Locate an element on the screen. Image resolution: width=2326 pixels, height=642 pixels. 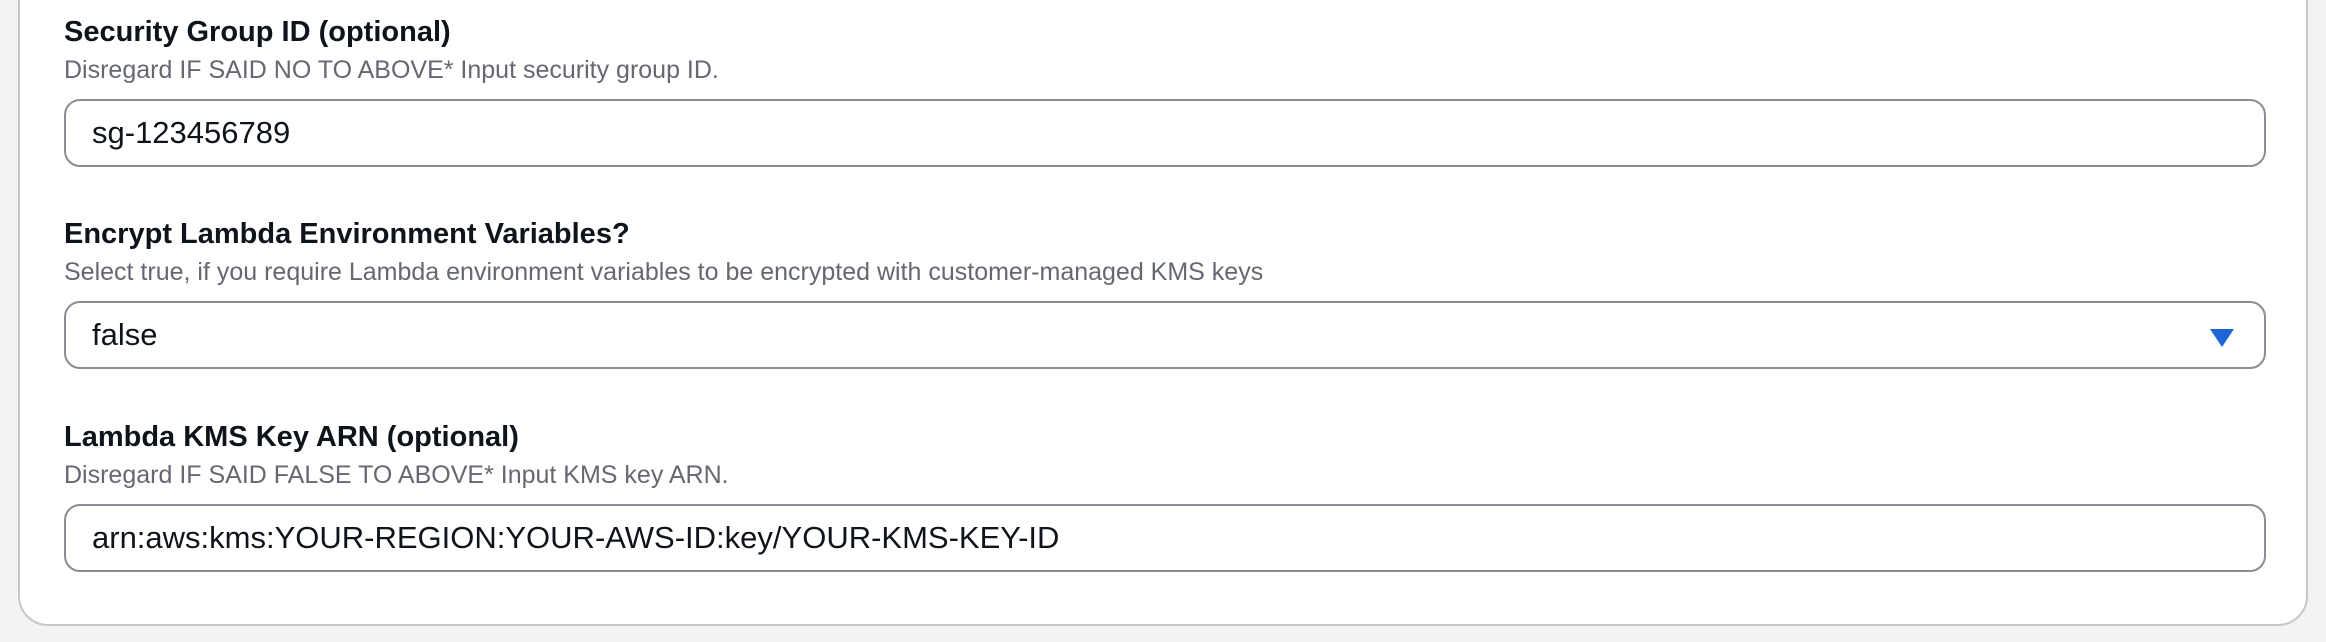
lambda-kms-key-arn-input-box is located at coordinates (1165, 538).